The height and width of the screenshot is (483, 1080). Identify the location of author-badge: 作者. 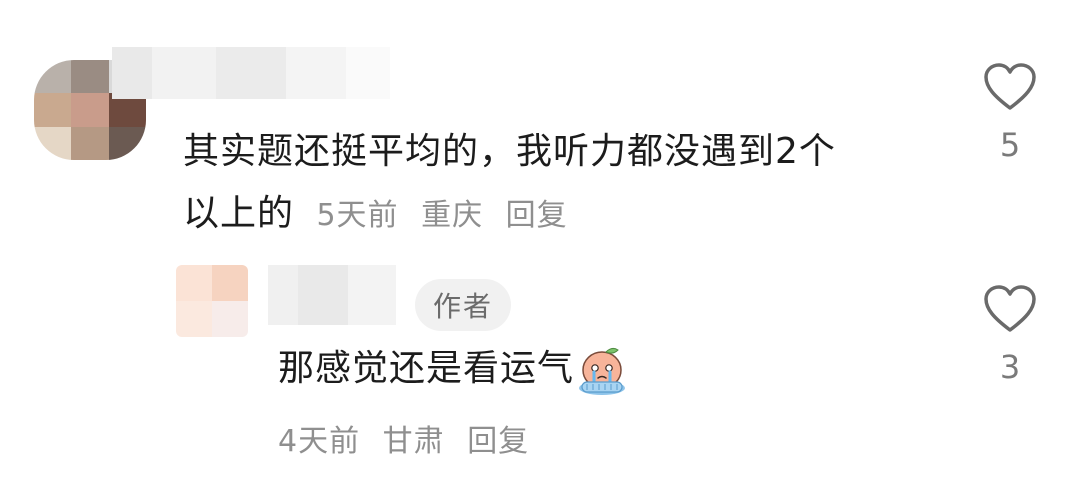
(463, 305).